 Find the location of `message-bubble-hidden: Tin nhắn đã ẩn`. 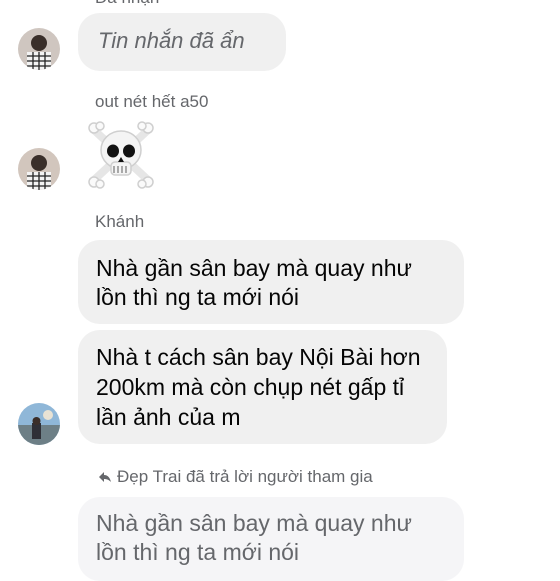

message-bubble-hidden: Tin nhắn đã ẩn is located at coordinates (182, 42).